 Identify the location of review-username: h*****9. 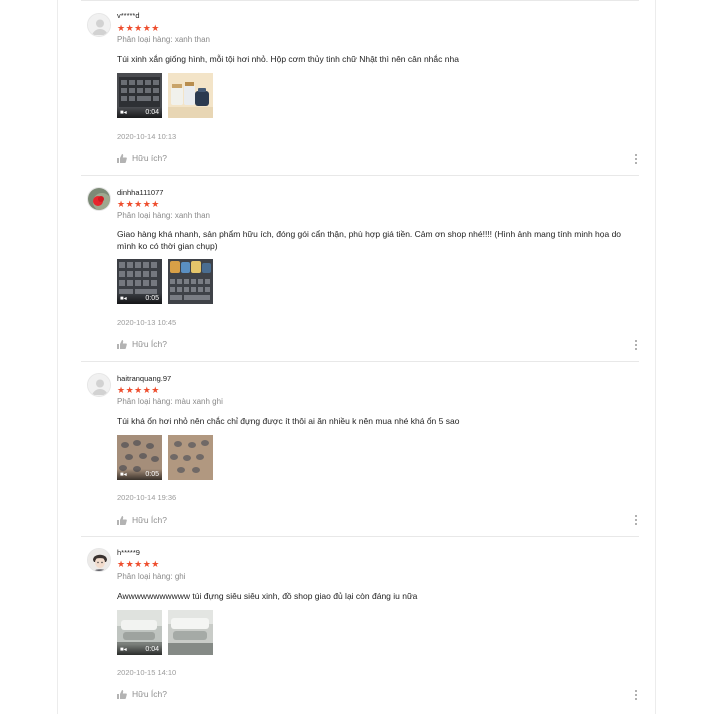
(128, 552).